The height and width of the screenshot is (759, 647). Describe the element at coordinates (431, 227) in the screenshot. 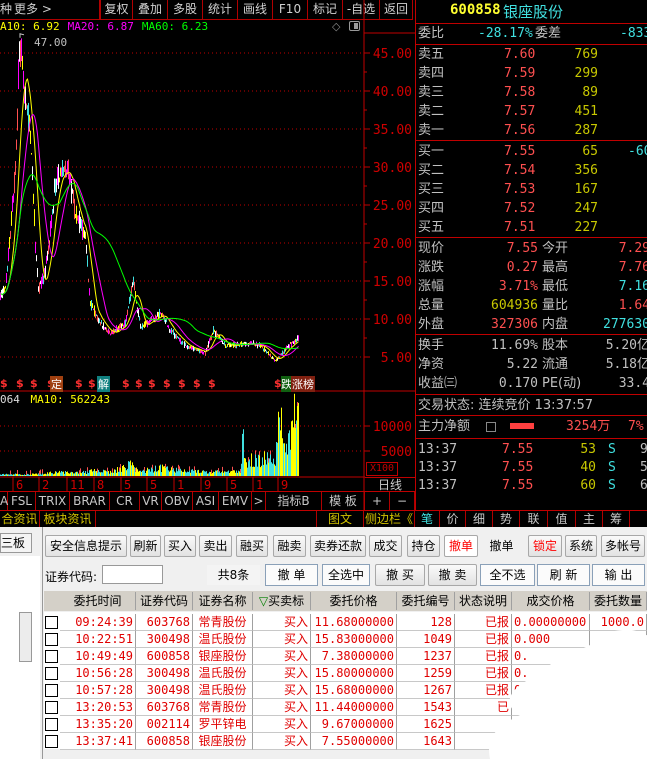

I see `level-label: 买五` at that location.